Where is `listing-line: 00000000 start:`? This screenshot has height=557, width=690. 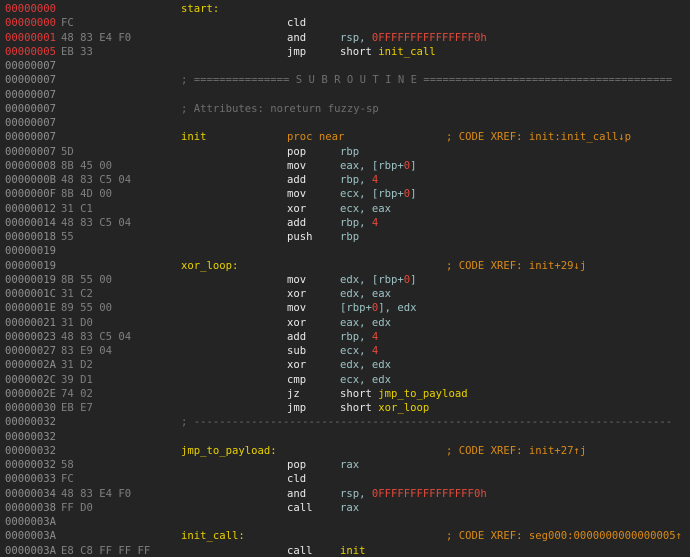
listing-line: 00000000 start: is located at coordinates (345, 9).